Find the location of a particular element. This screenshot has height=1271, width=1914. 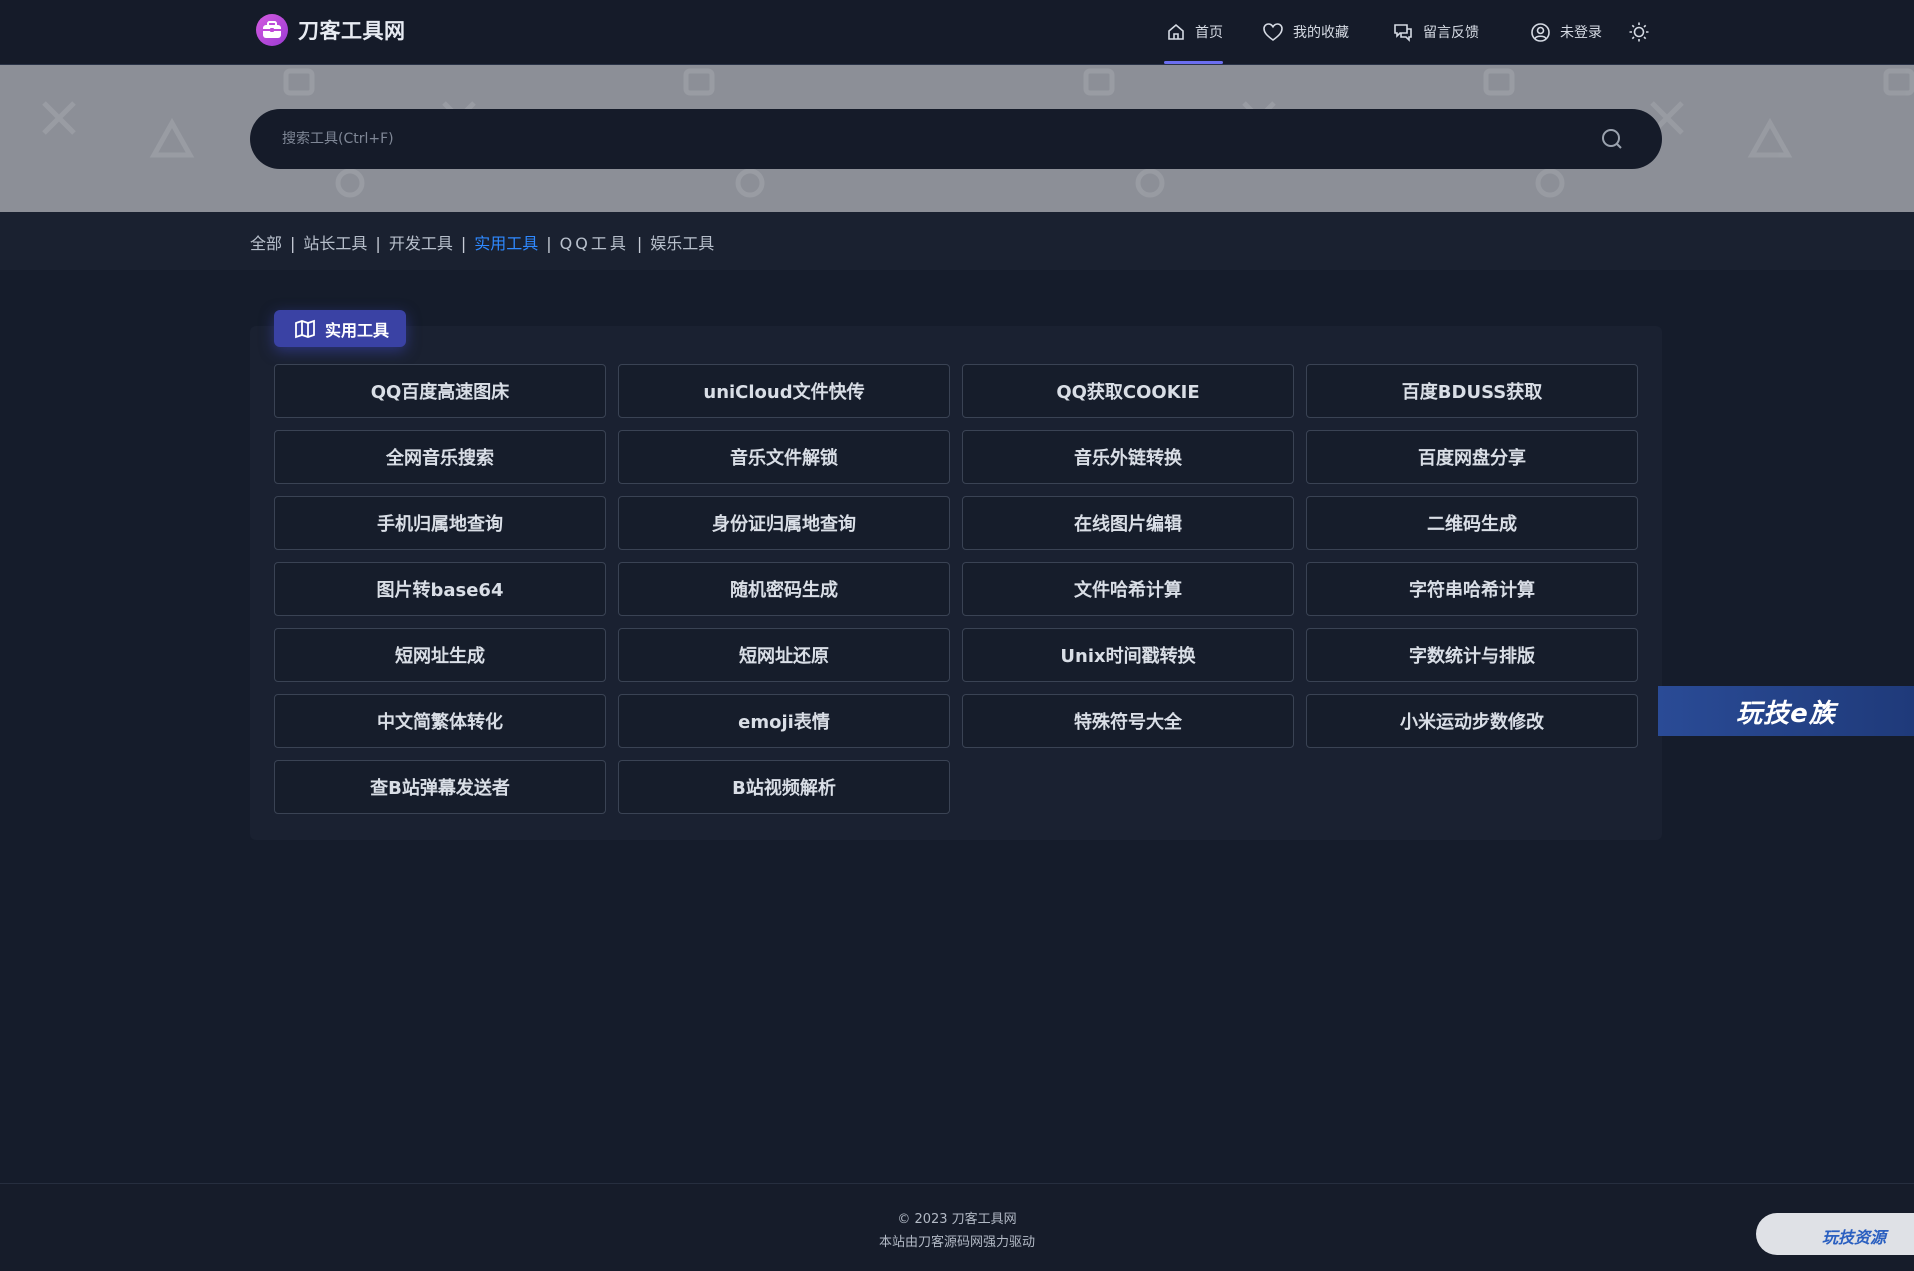

search-banner is located at coordinates (957, 138).